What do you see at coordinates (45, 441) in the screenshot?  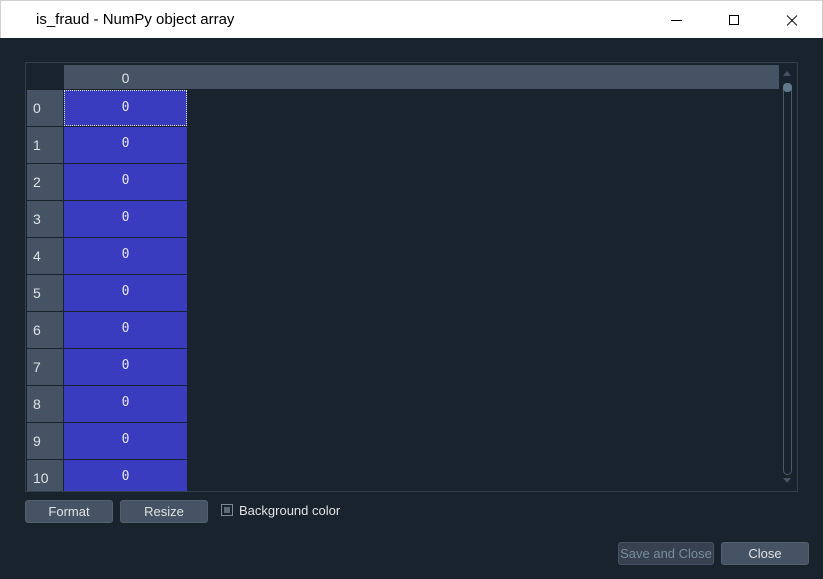 I see `row-header: 9` at bounding box center [45, 441].